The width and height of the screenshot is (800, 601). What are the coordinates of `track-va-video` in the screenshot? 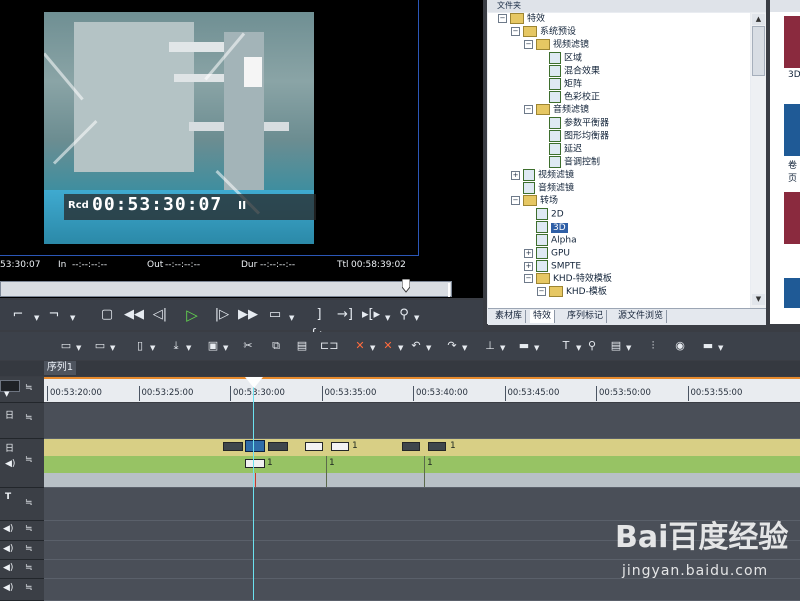 It's located at (422, 448).